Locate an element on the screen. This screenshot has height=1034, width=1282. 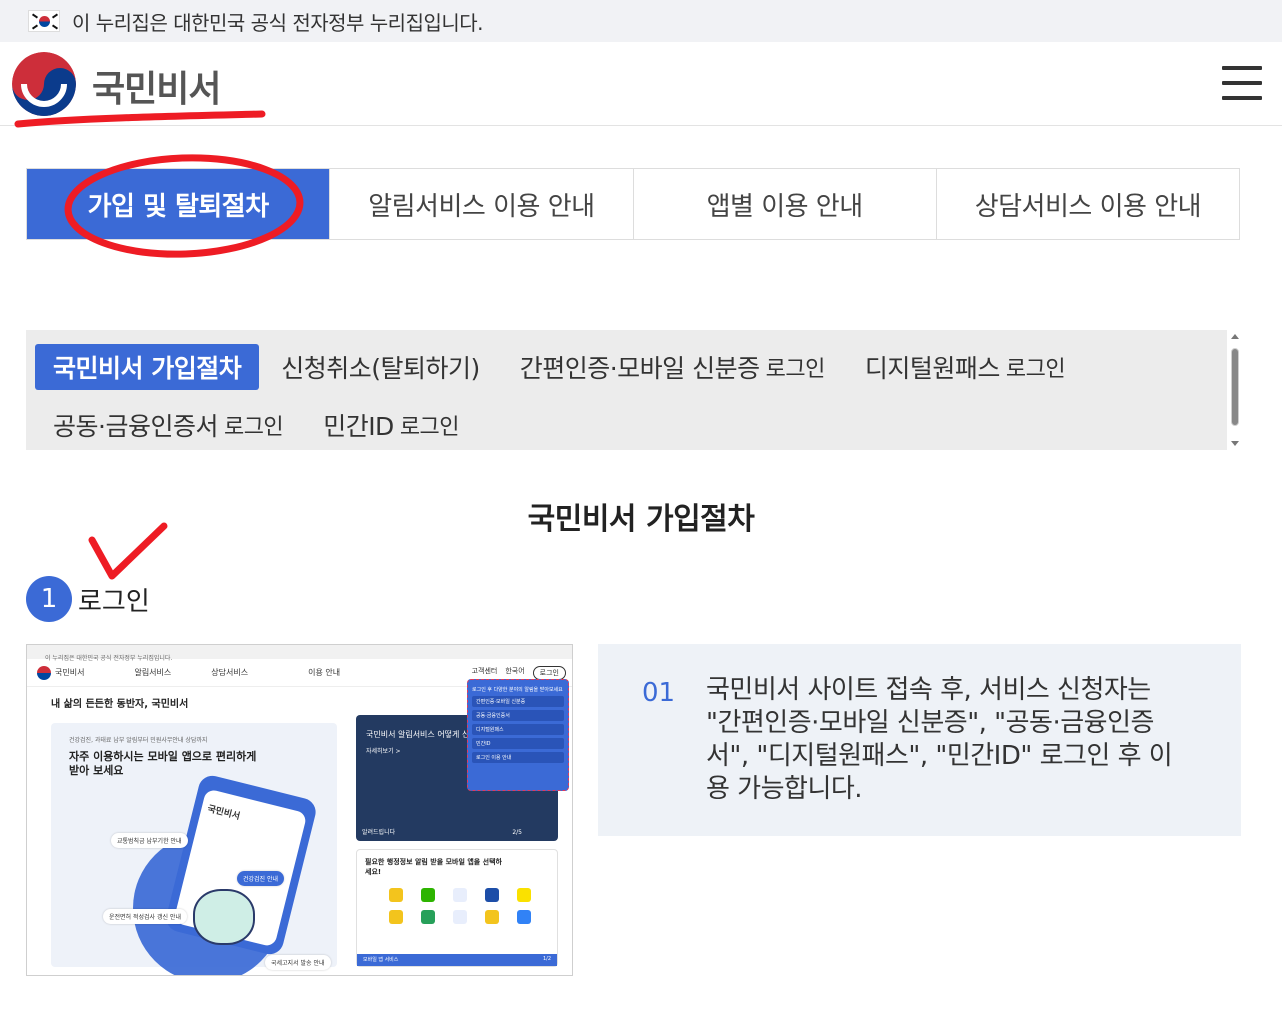
brand-title: 국민비서 is located at coordinates (156, 86).